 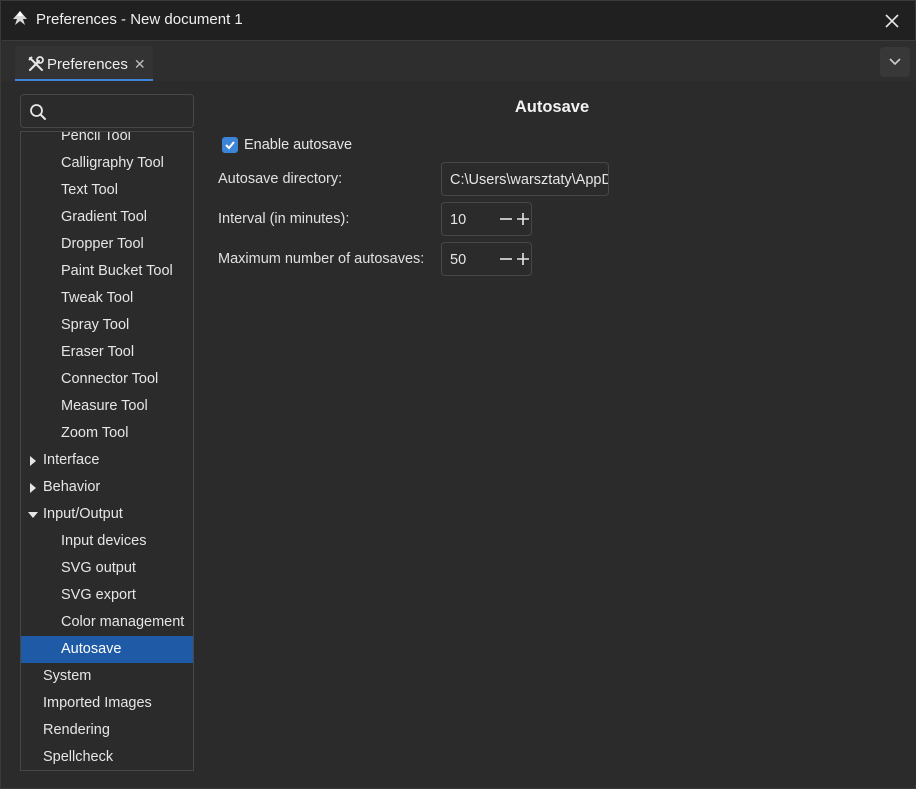 What do you see at coordinates (112, 163) in the screenshot?
I see `sidebar-item-label: Calligraphy Tool` at bounding box center [112, 163].